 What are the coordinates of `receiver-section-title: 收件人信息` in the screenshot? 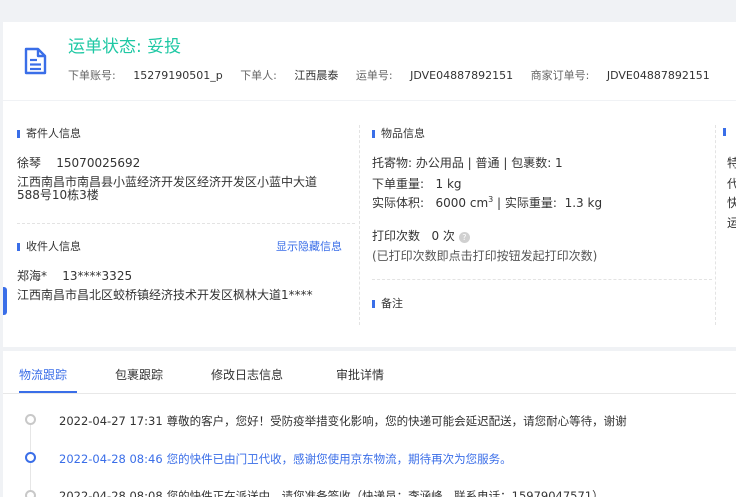 It's located at (49, 246).